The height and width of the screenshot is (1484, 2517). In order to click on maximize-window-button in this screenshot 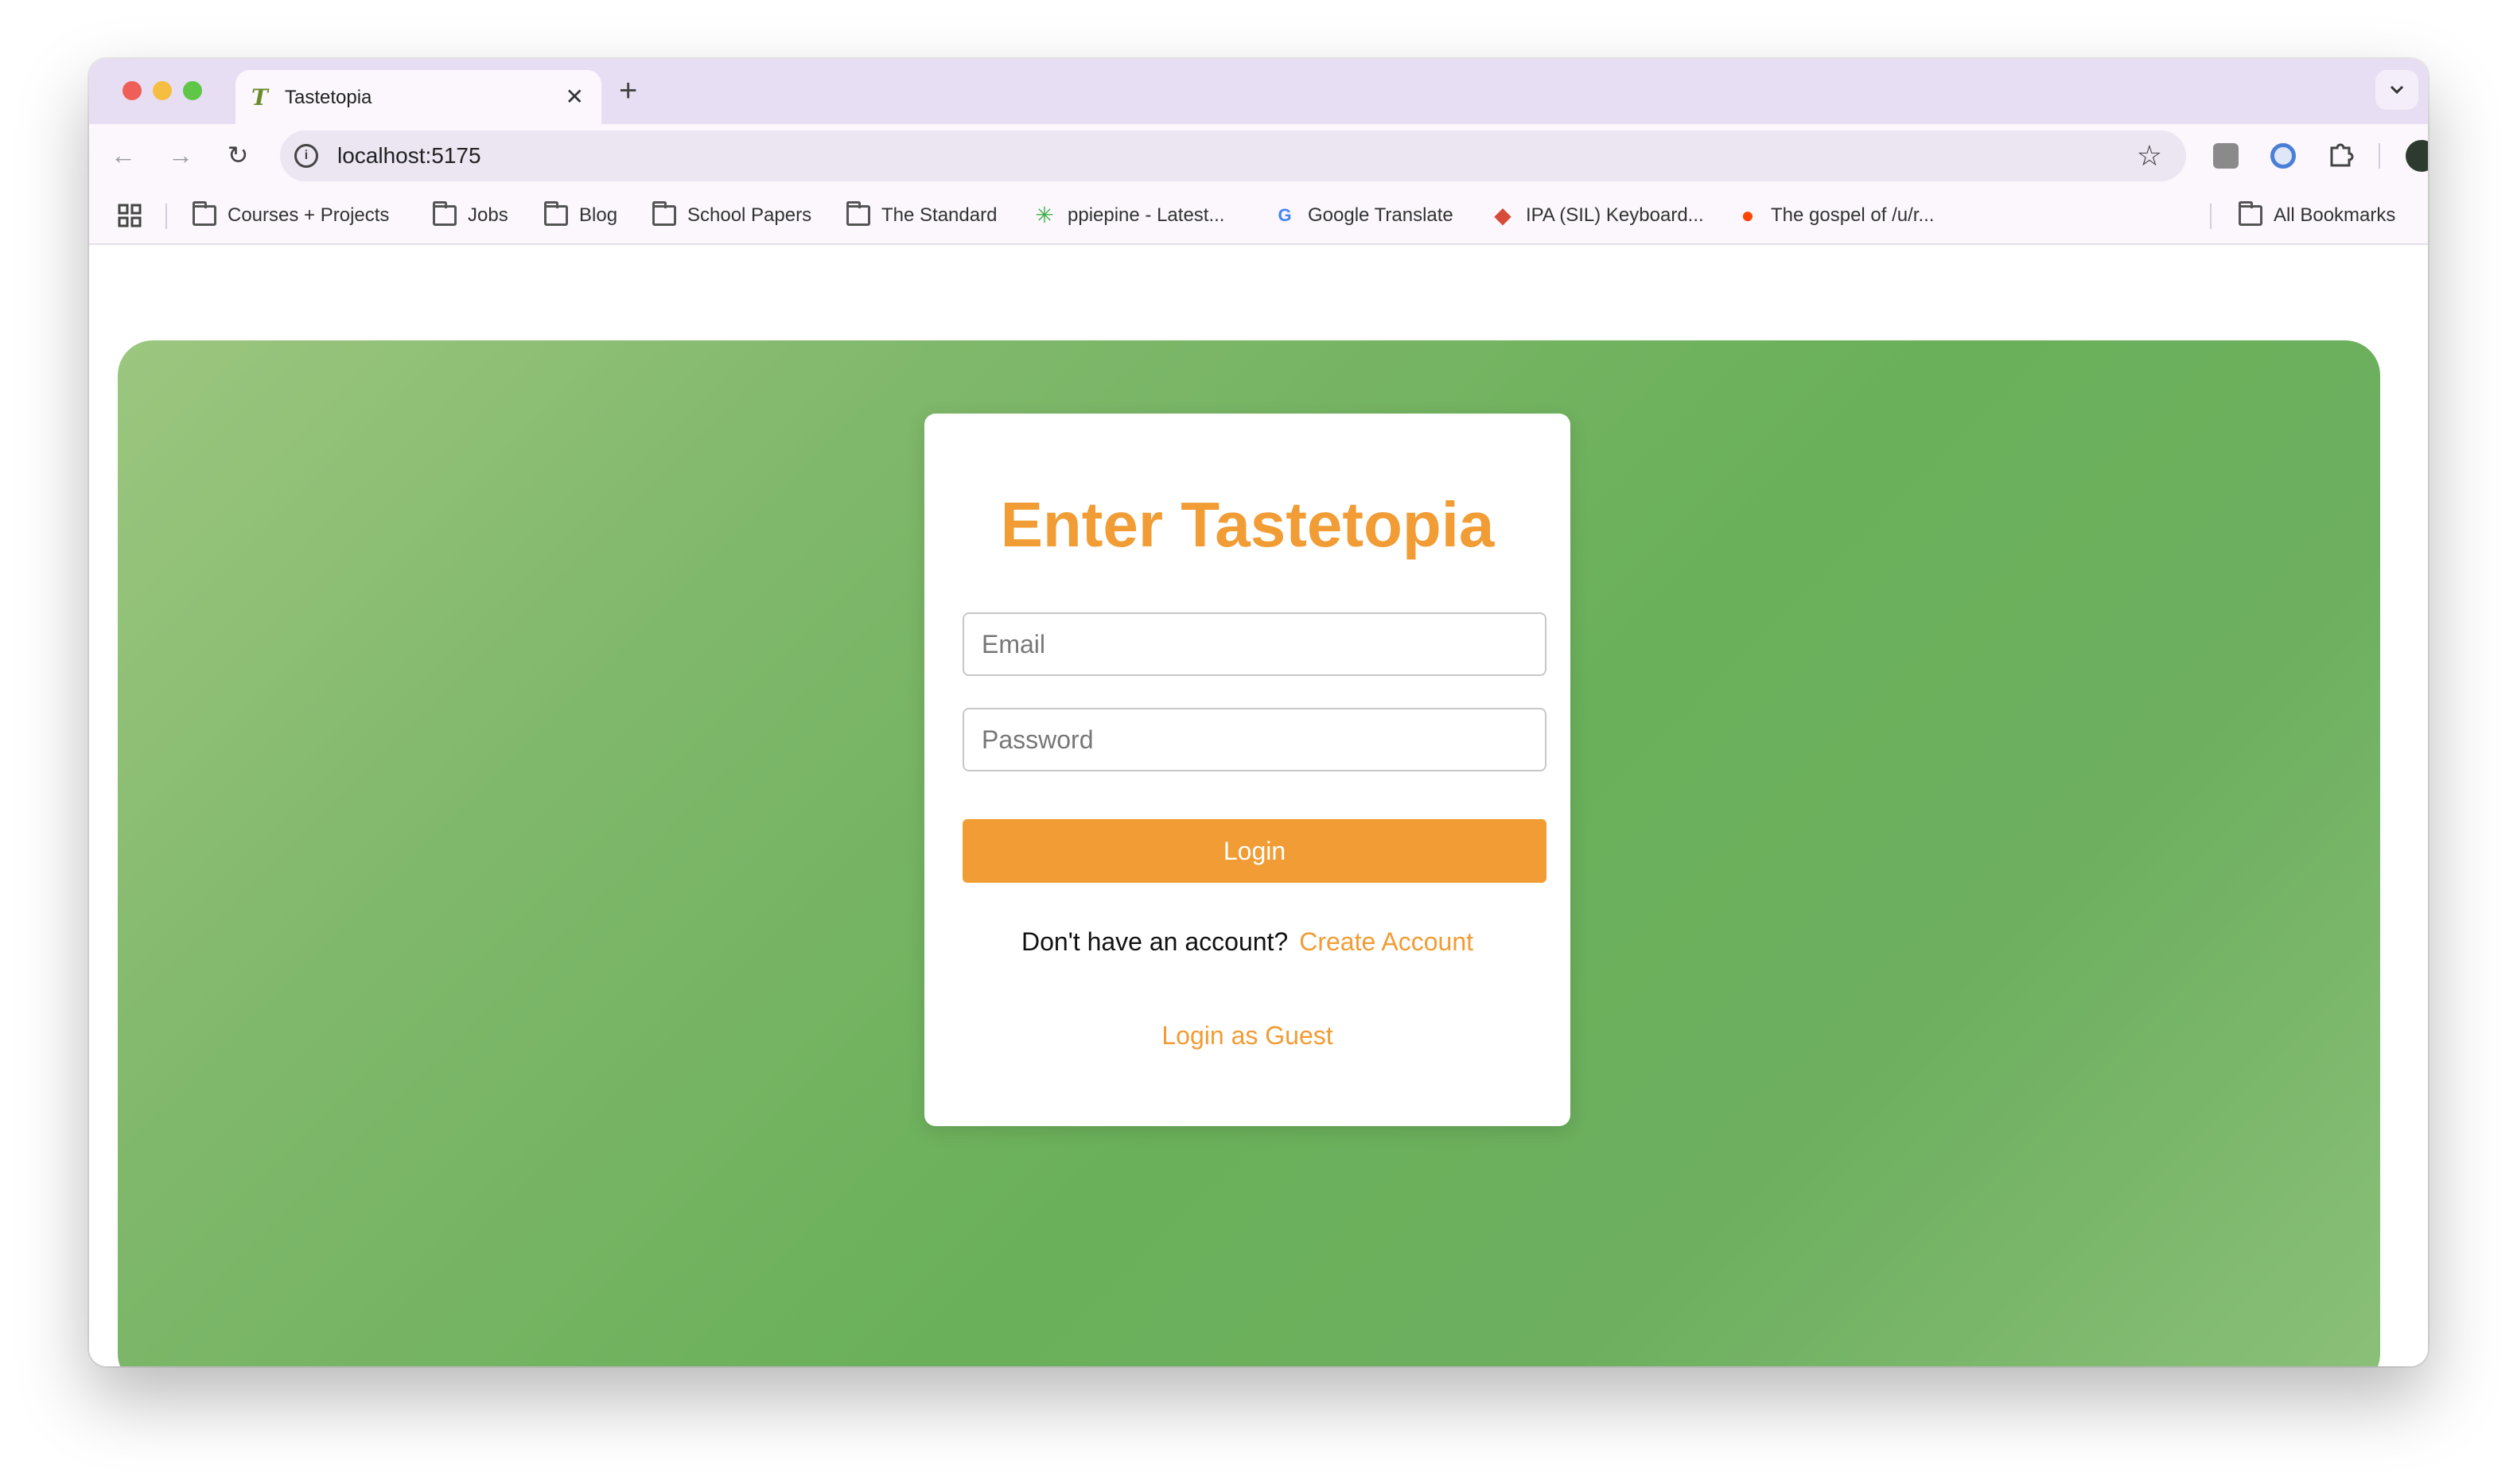, I will do `click(192, 90)`.